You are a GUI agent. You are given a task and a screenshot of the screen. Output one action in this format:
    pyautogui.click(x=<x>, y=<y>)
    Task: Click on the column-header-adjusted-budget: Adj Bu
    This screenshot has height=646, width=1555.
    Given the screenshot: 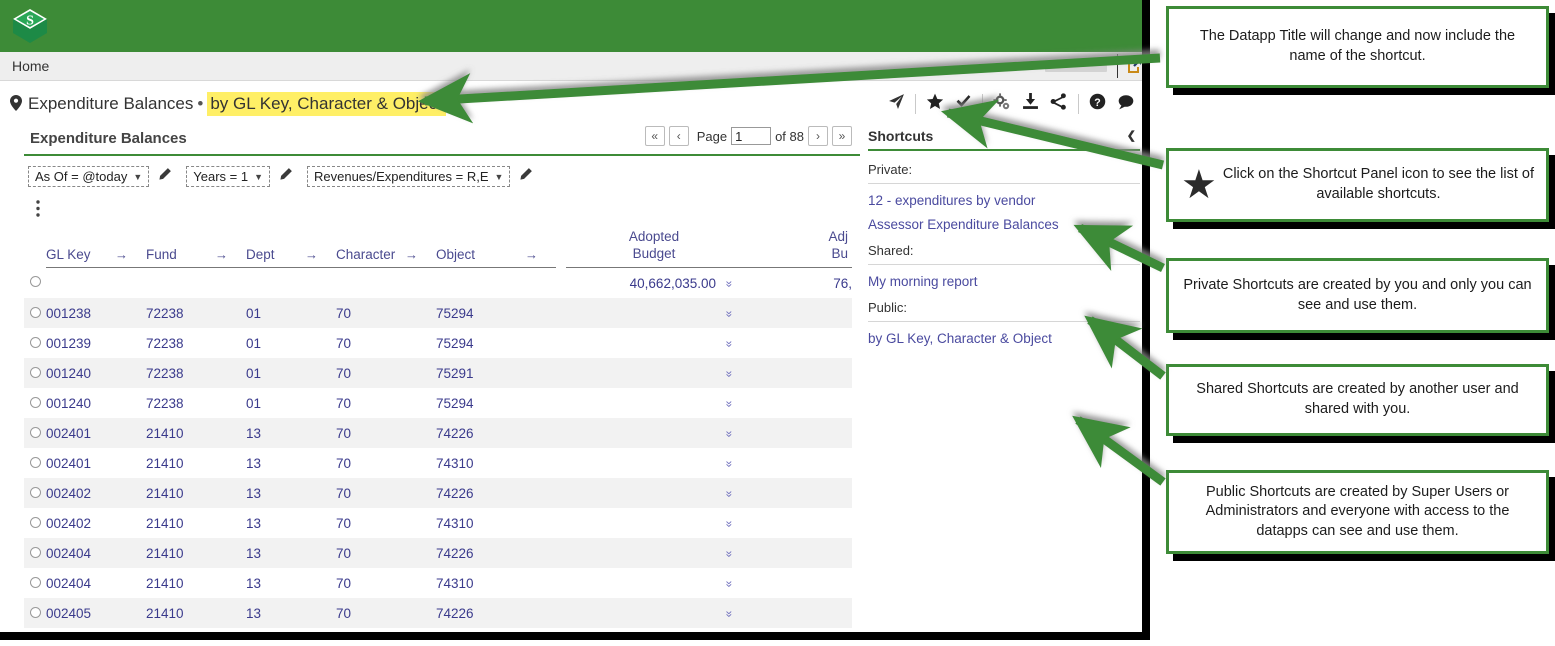 What is the action you would take?
    pyautogui.click(x=797, y=246)
    